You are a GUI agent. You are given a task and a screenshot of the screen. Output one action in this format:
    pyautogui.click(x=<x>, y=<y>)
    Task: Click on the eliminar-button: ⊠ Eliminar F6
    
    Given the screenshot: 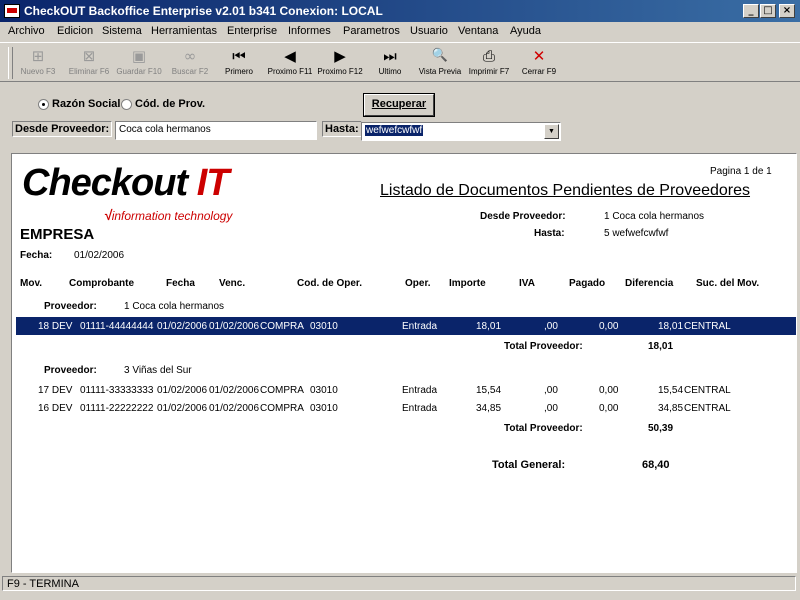 What is the action you would take?
    pyautogui.click(x=89, y=63)
    